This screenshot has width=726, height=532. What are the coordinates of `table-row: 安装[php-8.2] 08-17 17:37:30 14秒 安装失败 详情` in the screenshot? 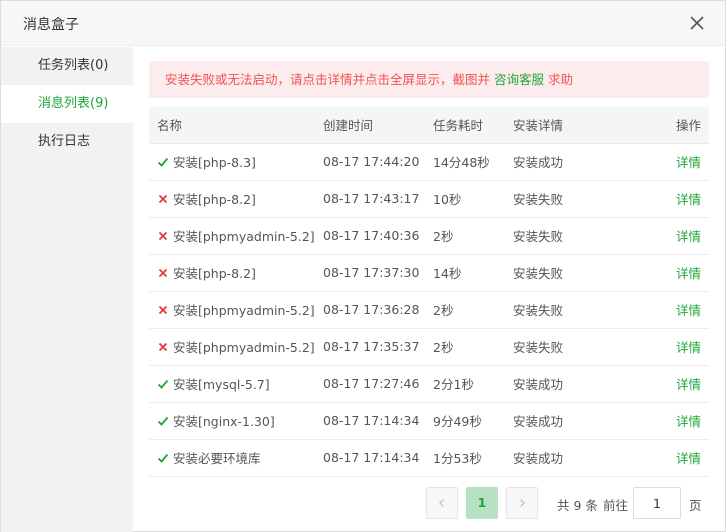 It's located at (429, 273).